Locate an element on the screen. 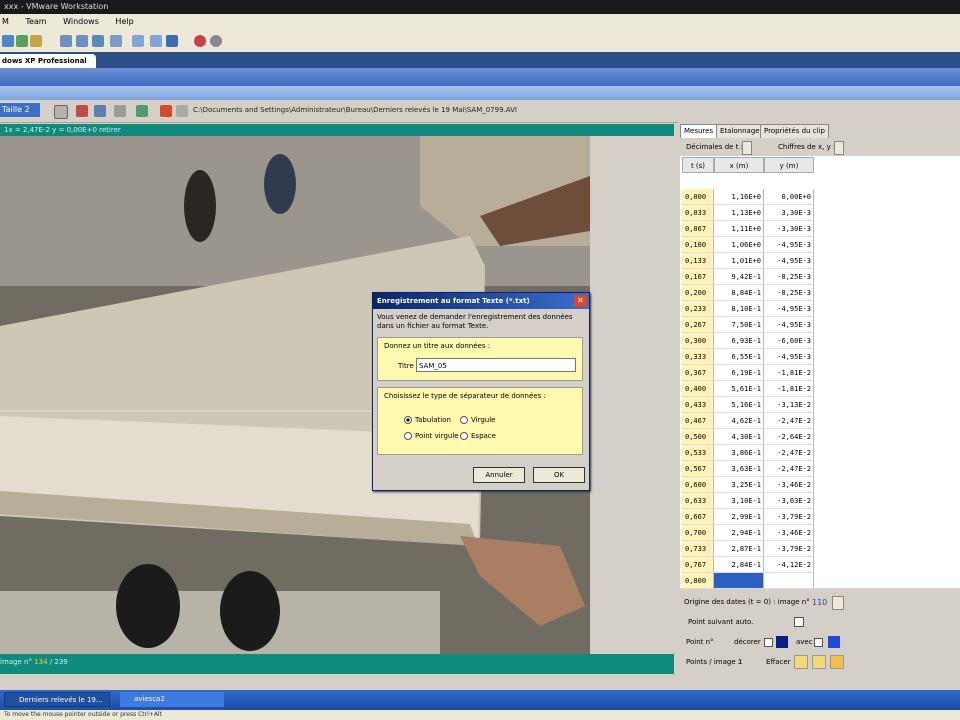  table-cell-y is located at coordinates (789, 581).